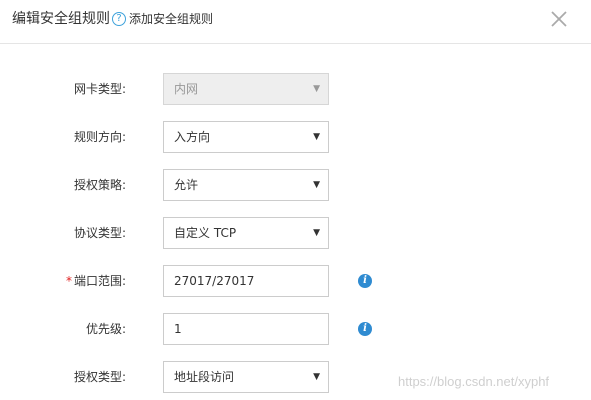 This screenshot has width=591, height=400. Describe the element at coordinates (68, 281) in the screenshot. I see `required-mark: *` at that location.